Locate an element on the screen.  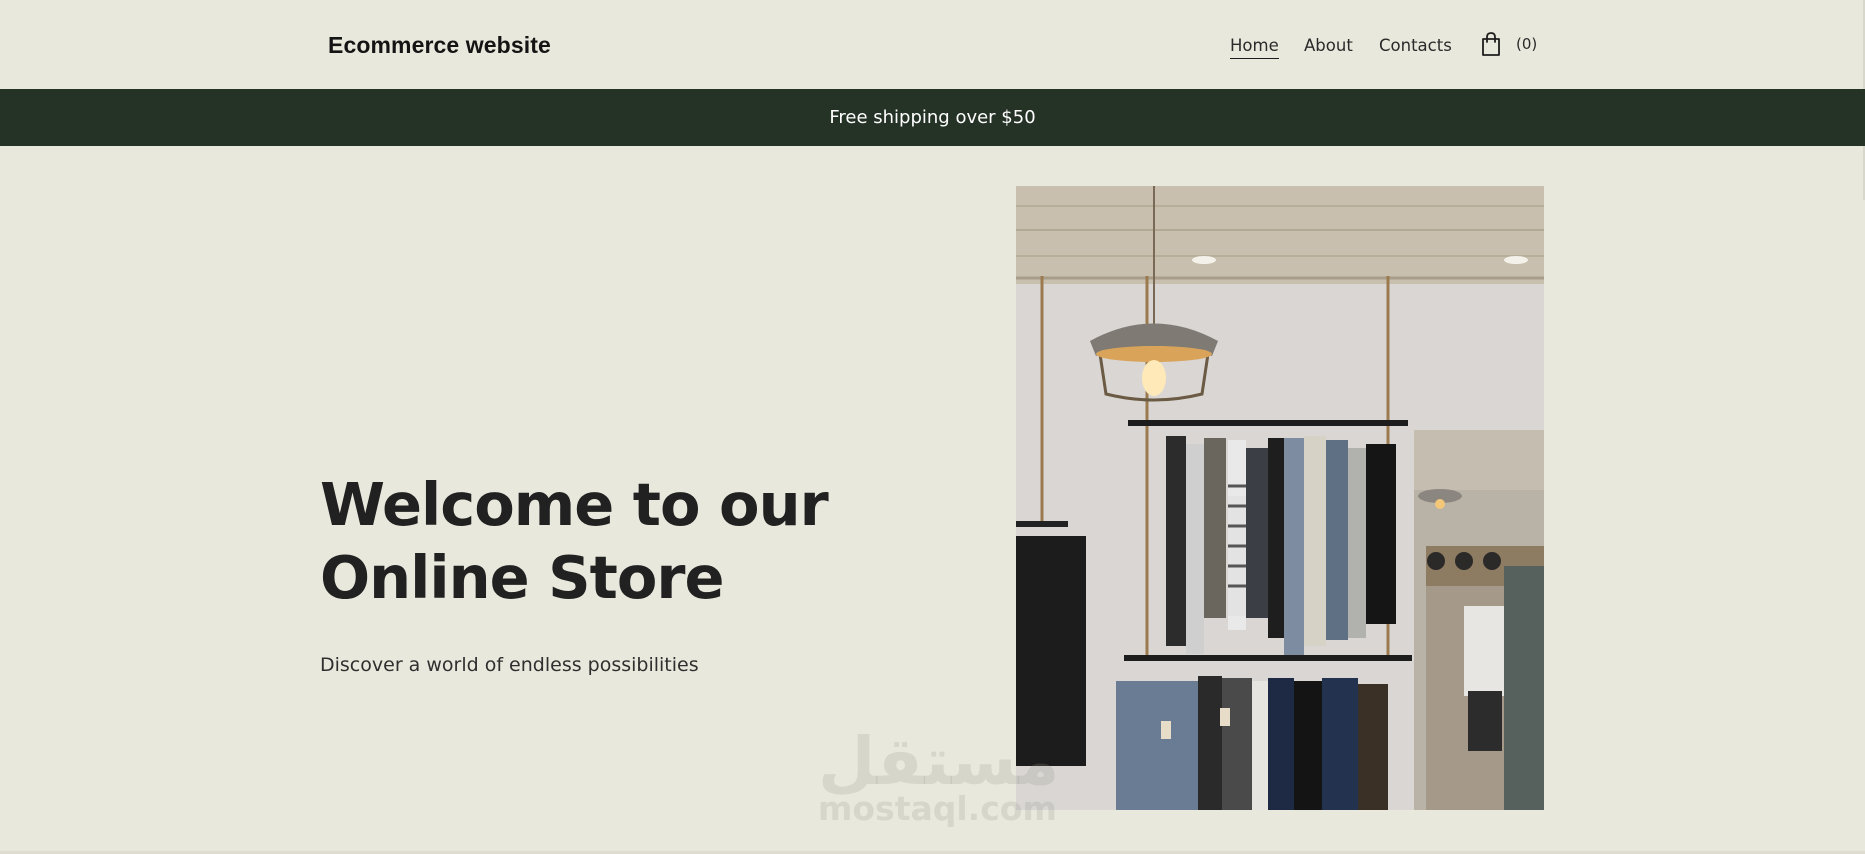
site-logo: Ecommerce website is located at coordinates (439, 45).